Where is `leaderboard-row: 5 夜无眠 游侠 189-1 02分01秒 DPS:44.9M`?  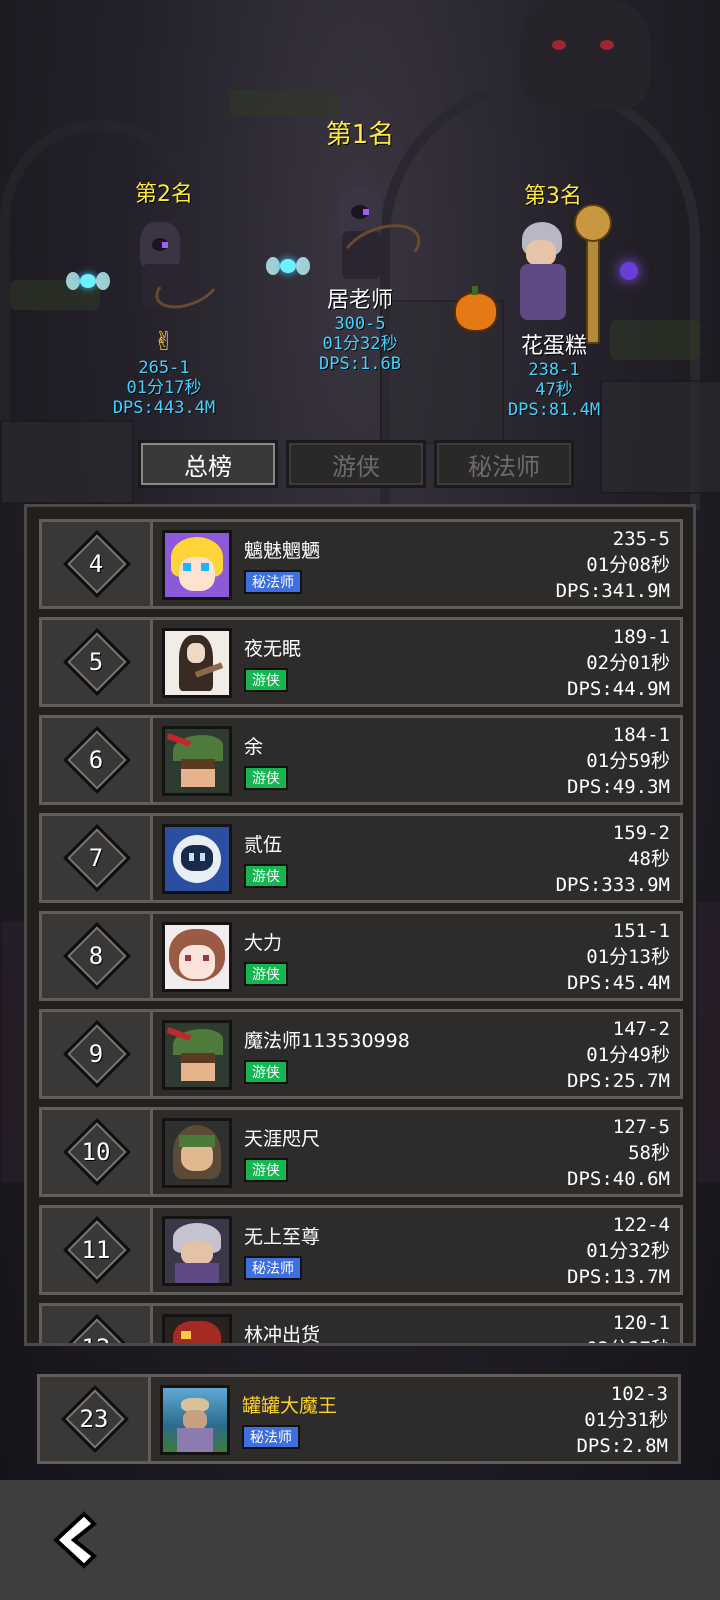
leaderboard-row: 5 夜无眠 游侠 189-1 02分01秒 DPS:44.9M is located at coordinates (361, 662).